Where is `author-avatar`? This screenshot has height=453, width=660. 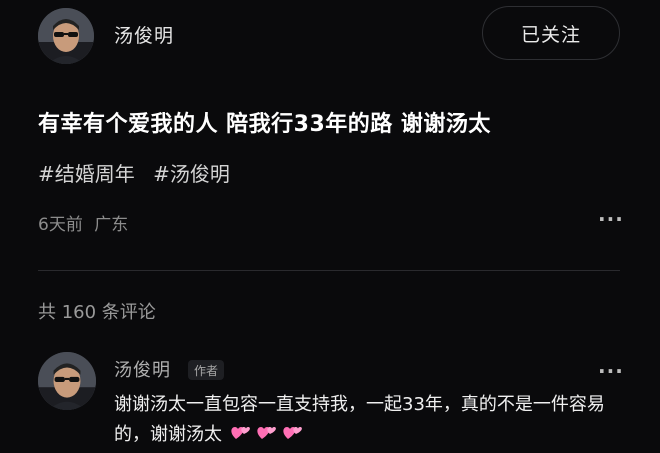
author-avatar is located at coordinates (66, 36).